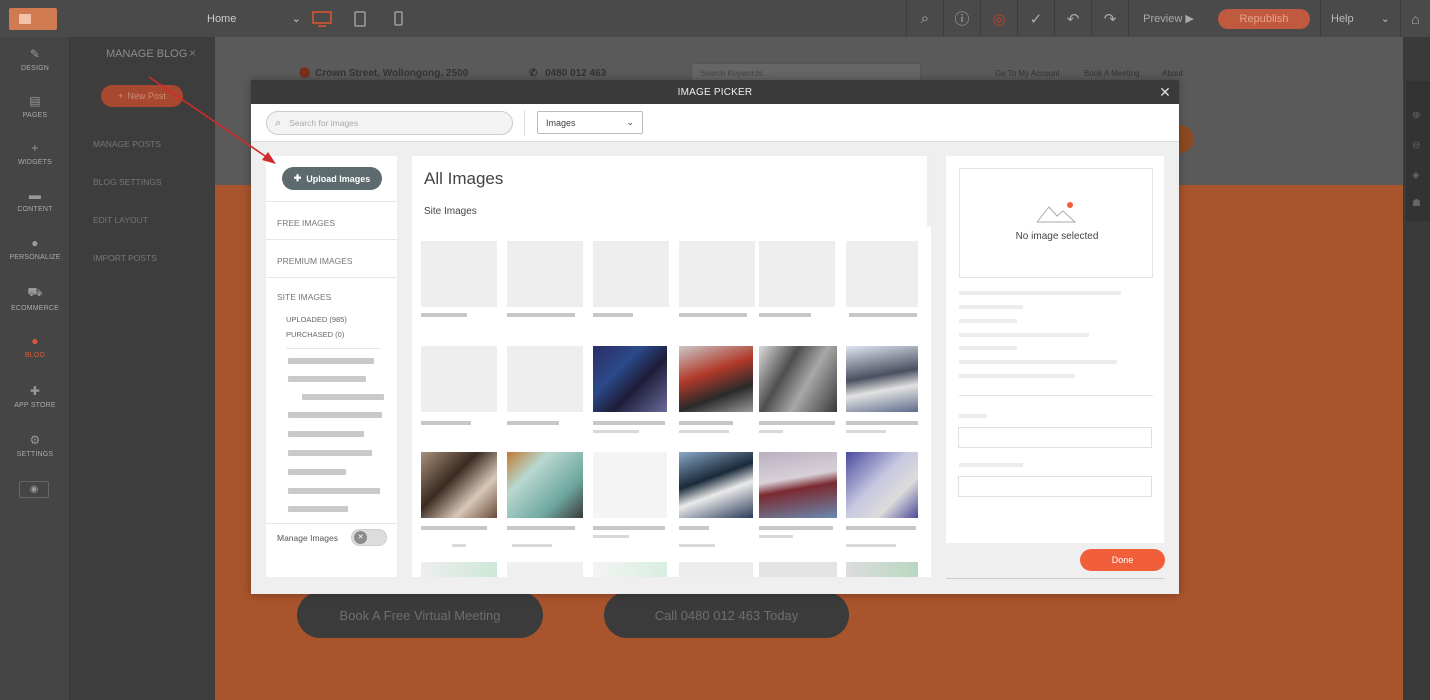  Describe the element at coordinates (35, 391) in the screenshot. I see `puzzle-icon: ✚` at that location.